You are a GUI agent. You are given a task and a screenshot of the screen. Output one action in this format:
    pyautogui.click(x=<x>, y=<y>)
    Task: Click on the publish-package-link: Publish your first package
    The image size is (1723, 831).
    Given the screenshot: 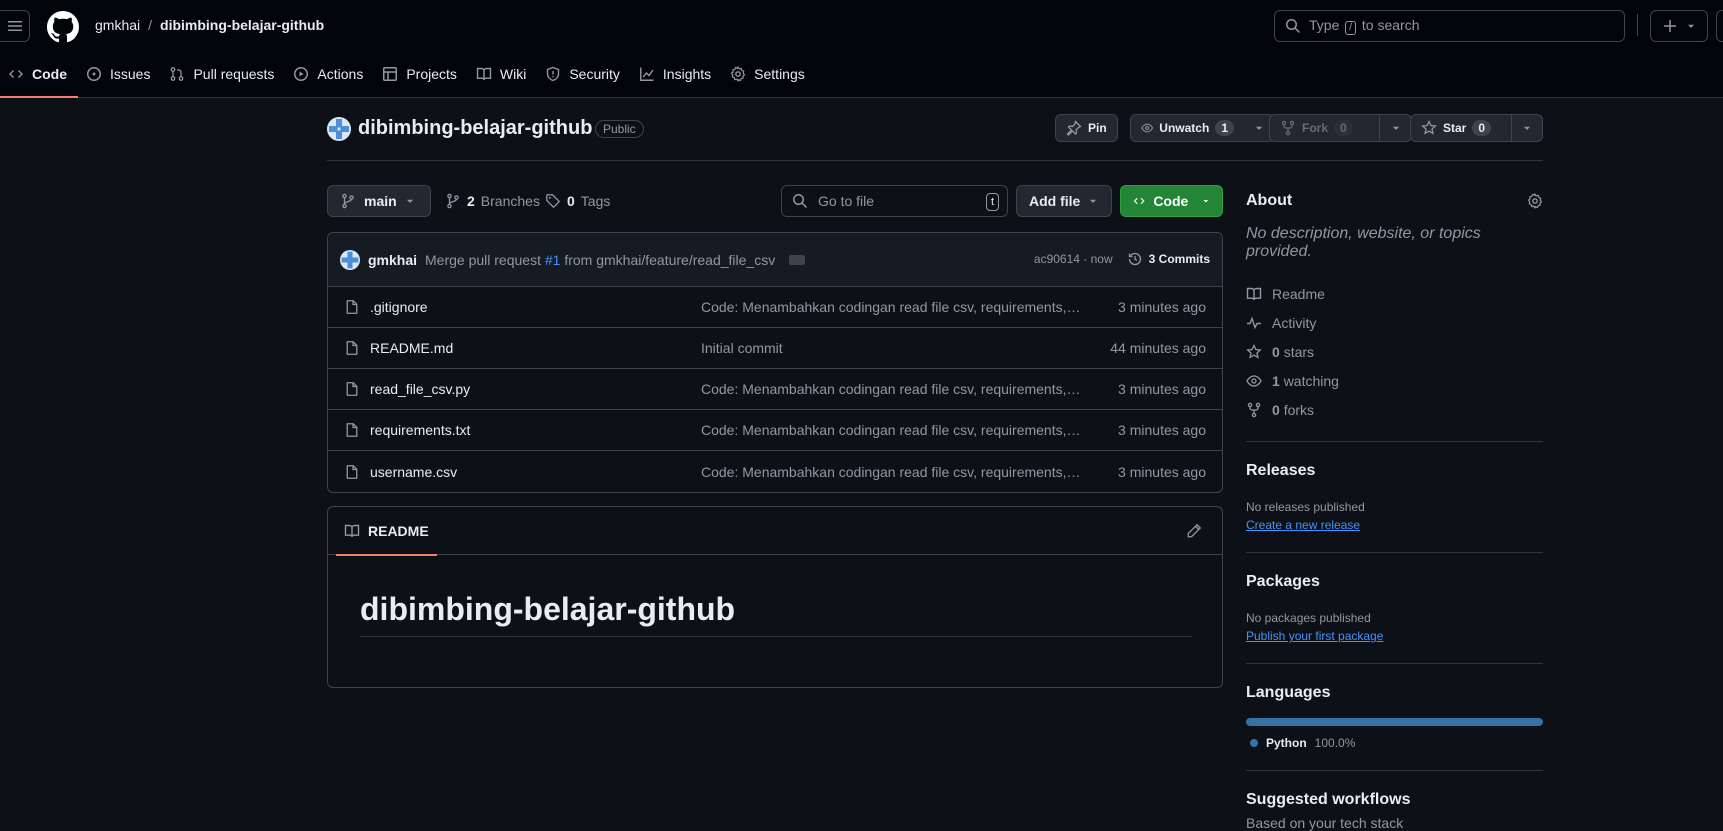 What is the action you would take?
    pyautogui.click(x=1394, y=636)
    